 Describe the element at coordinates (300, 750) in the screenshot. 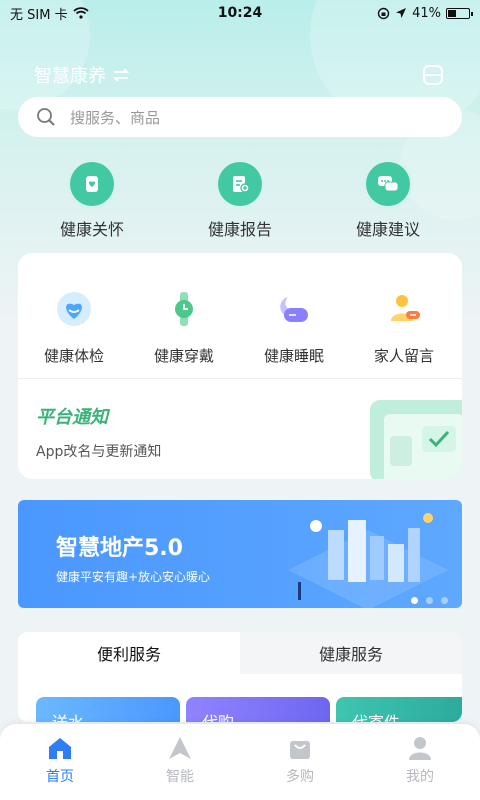

I see `bag-icon` at that location.